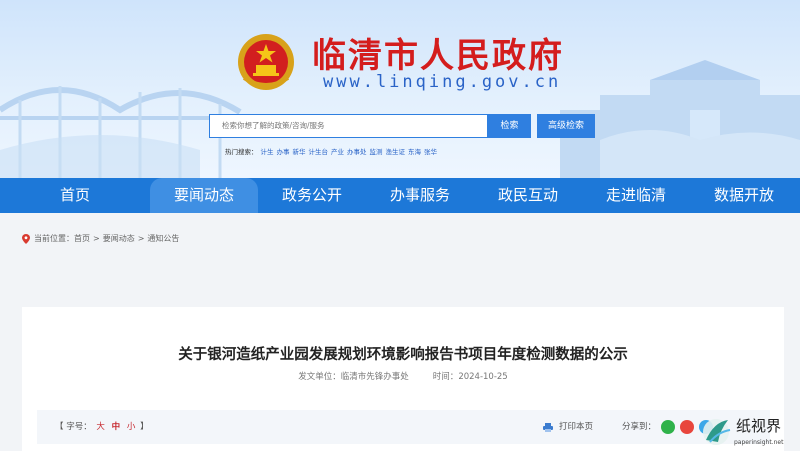 This screenshot has width=800, height=451. Describe the element at coordinates (337, 152) in the screenshot. I see `hot-search-item: 产业` at that location.